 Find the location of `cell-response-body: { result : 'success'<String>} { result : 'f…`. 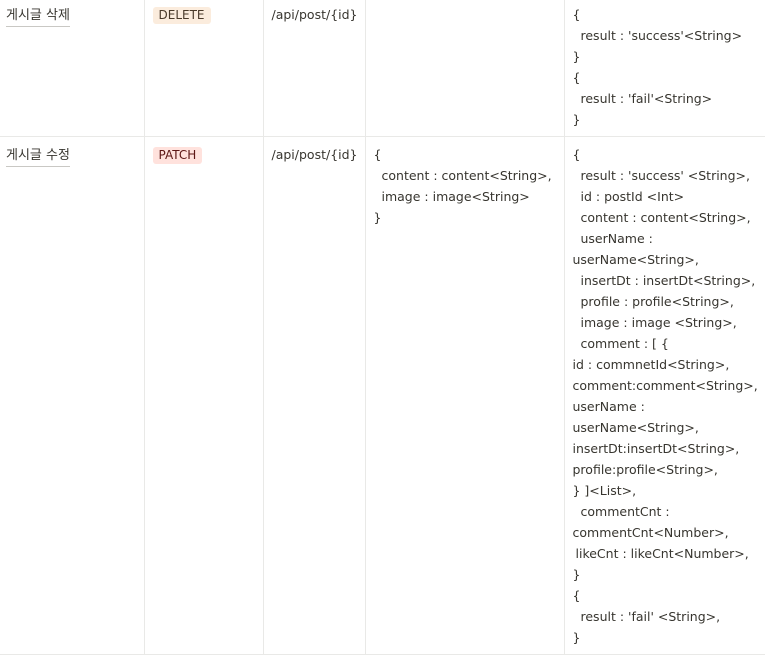

cell-response-body: { result : 'success'<String>} { result : 'f… is located at coordinates (664, 68).